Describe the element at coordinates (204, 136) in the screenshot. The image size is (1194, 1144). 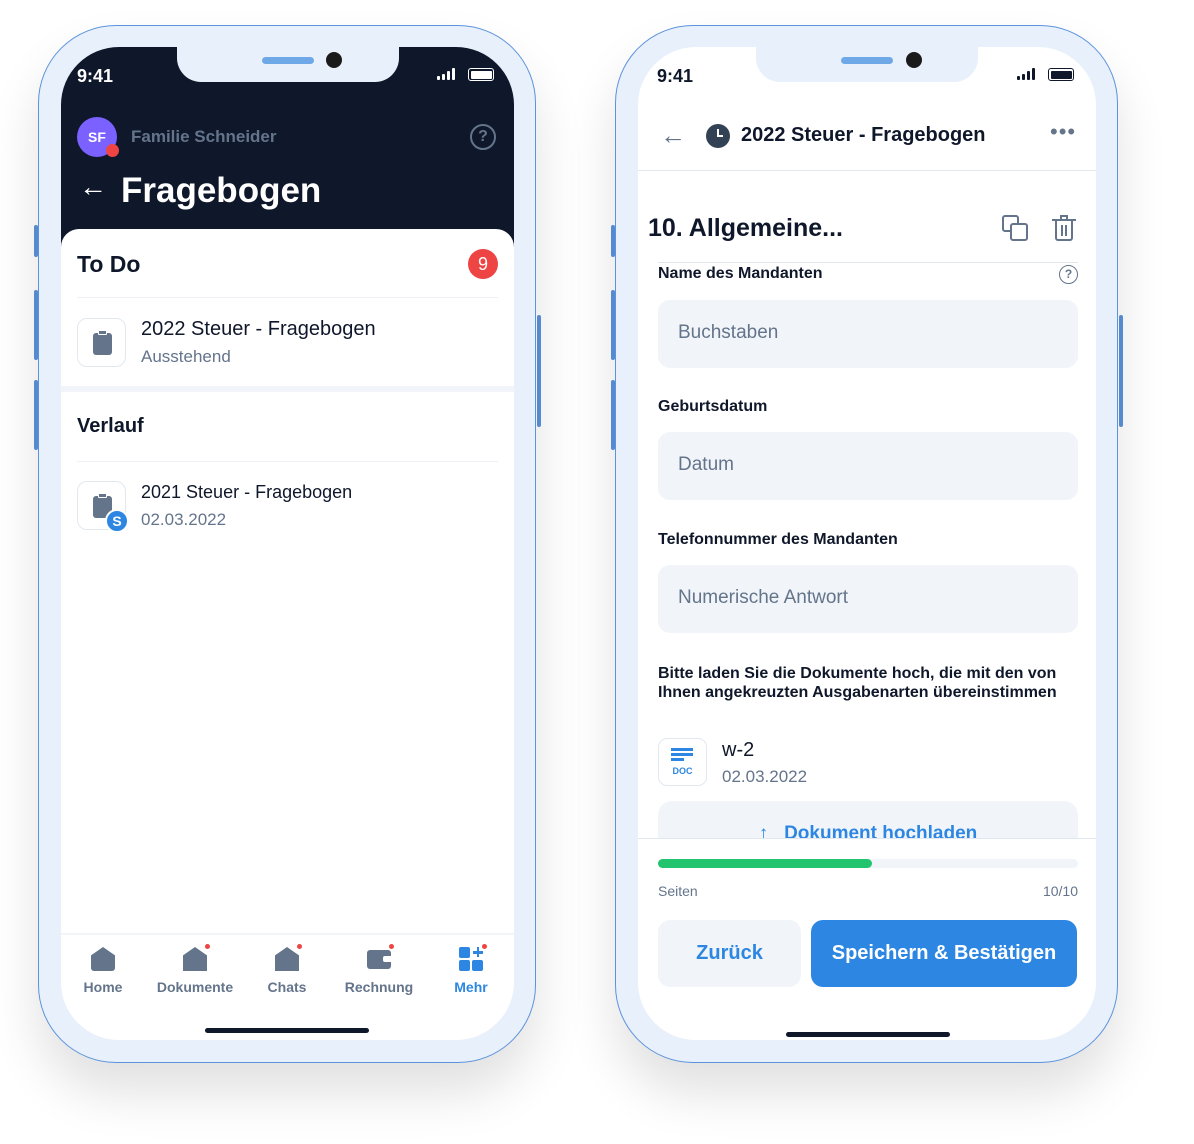
I see `user-name: Familie Schneider` at that location.